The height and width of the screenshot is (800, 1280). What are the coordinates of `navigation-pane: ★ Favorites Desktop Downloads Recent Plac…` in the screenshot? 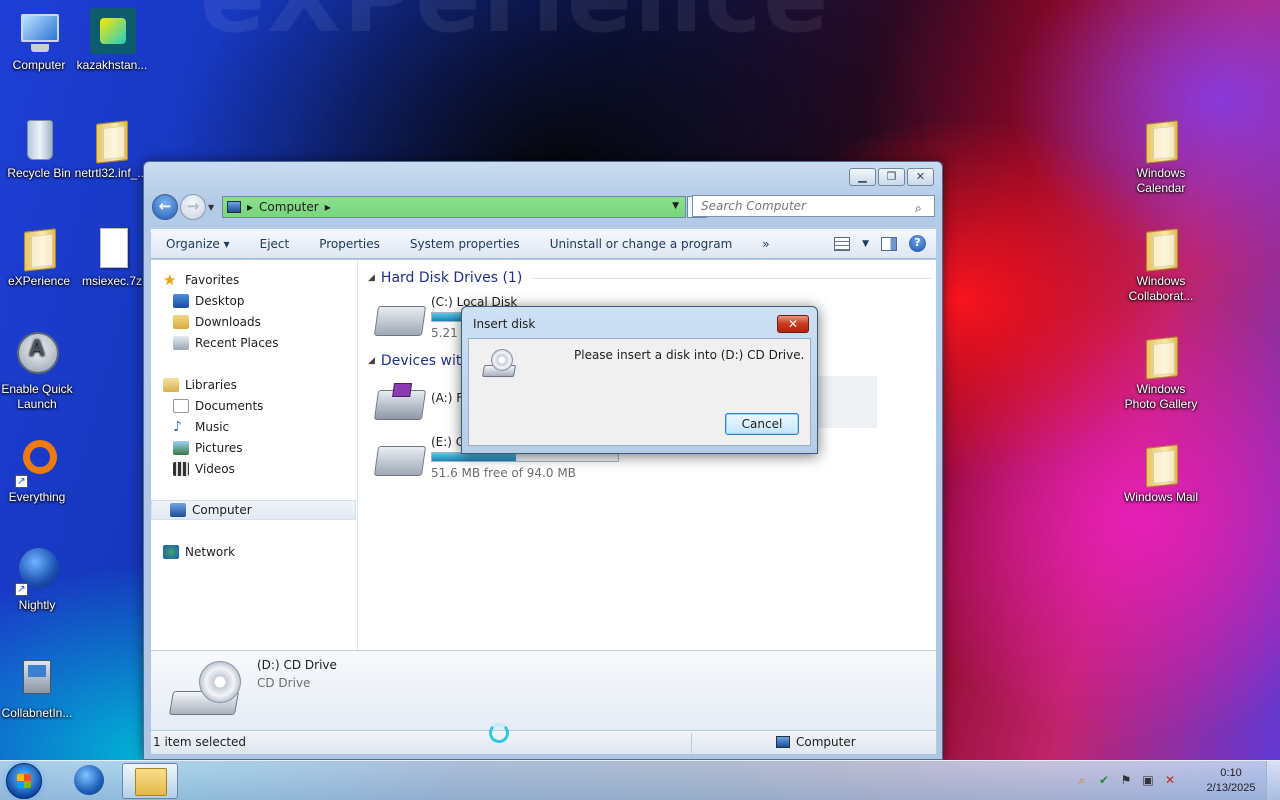 It's located at (254, 455).